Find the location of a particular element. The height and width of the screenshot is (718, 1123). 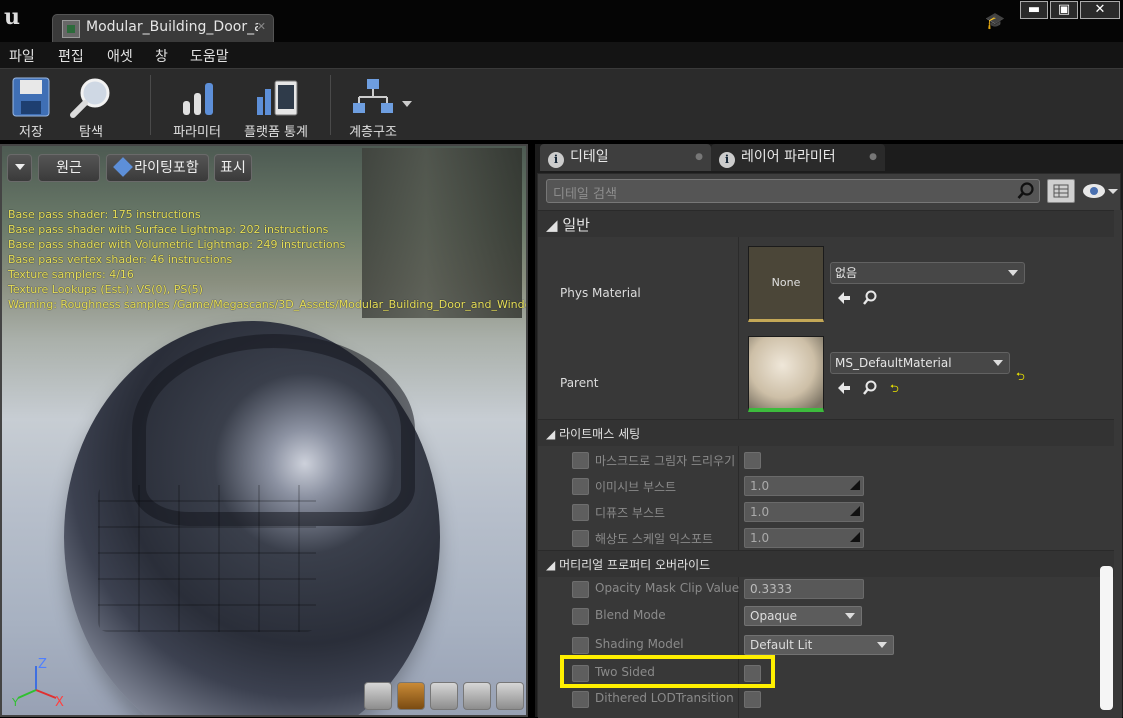

details-scrollbar is located at coordinates (1106, 638).